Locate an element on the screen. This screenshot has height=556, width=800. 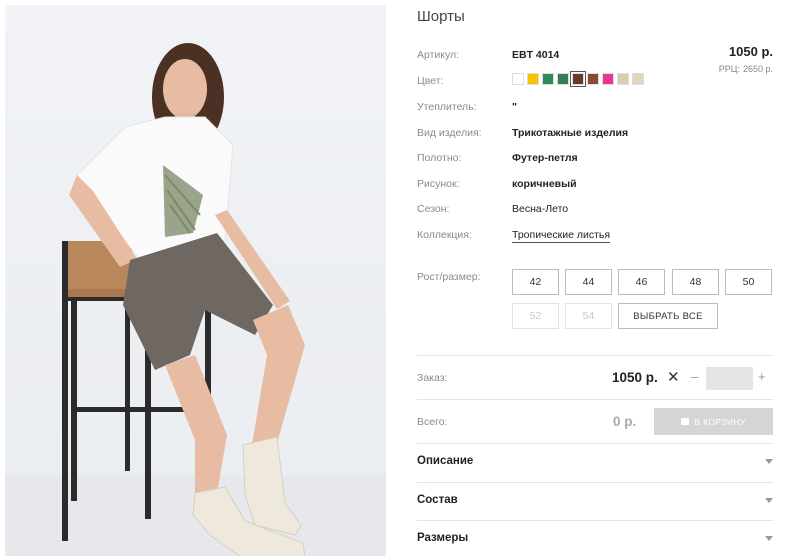
attr-value: " is located at coordinates (514, 107).